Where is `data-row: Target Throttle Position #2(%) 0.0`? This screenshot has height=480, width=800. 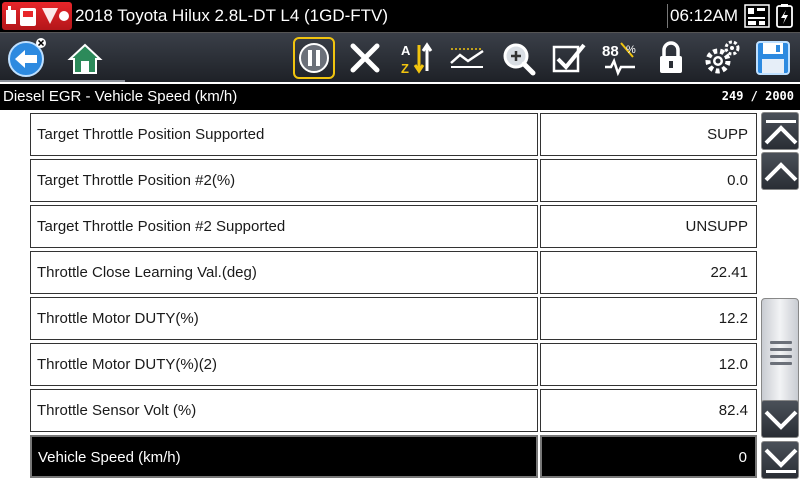 data-row: Target Throttle Position #2(%) 0.0 is located at coordinates (393, 182).